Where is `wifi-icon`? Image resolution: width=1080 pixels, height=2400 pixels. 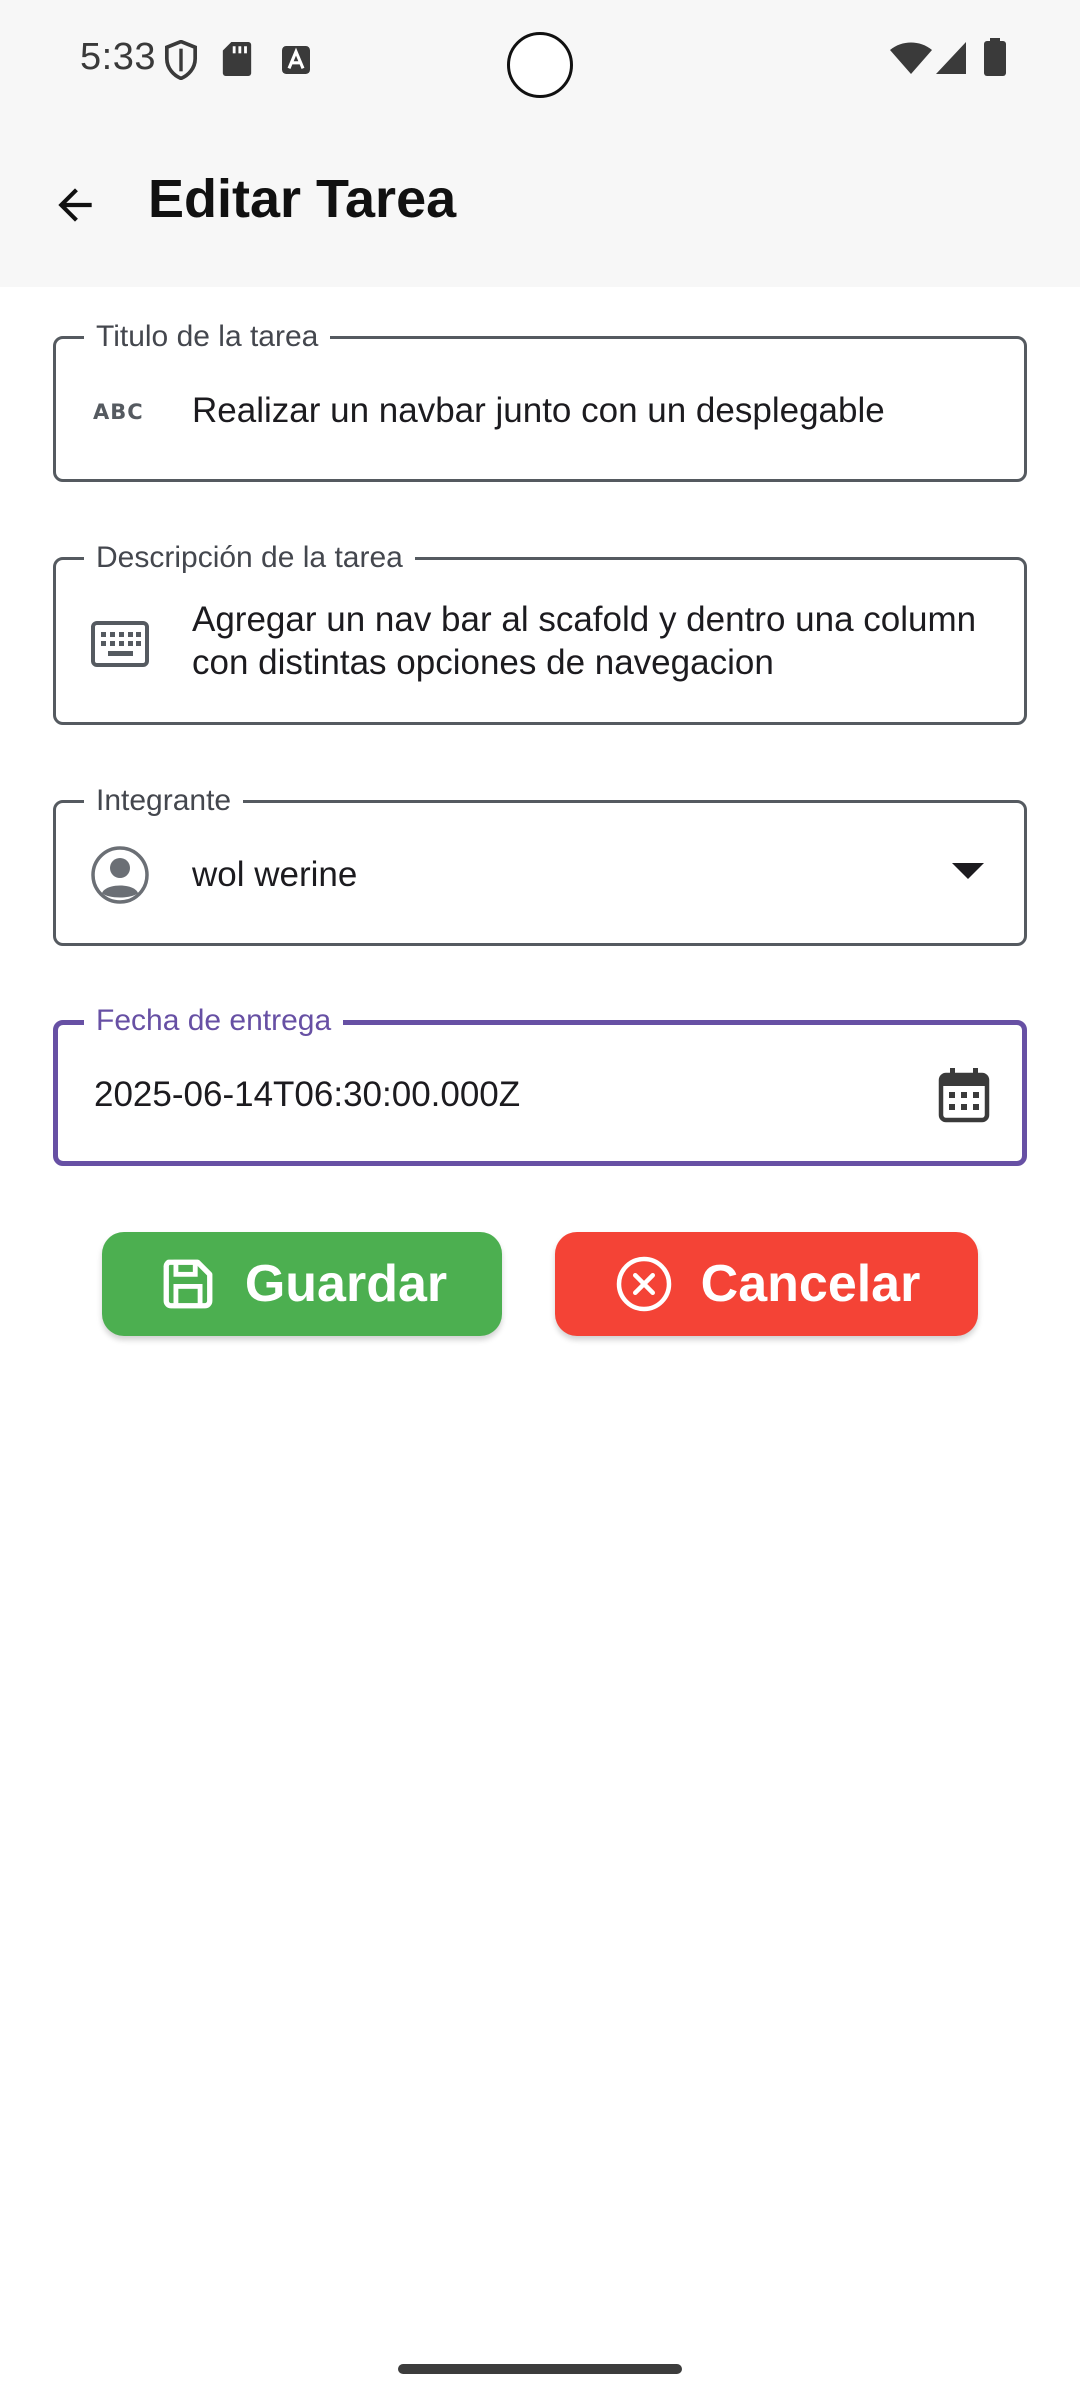
wifi-icon is located at coordinates (911, 60).